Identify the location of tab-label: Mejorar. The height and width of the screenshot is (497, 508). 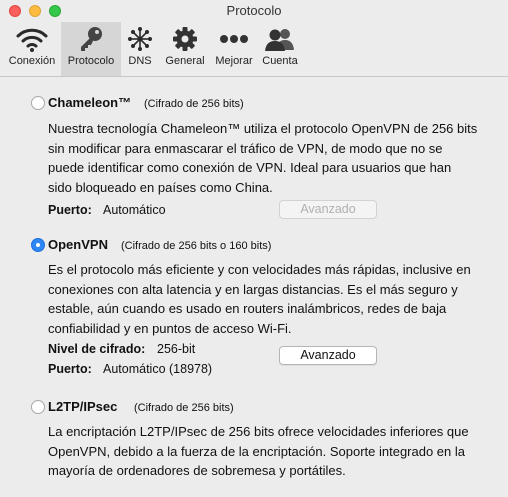
(234, 61).